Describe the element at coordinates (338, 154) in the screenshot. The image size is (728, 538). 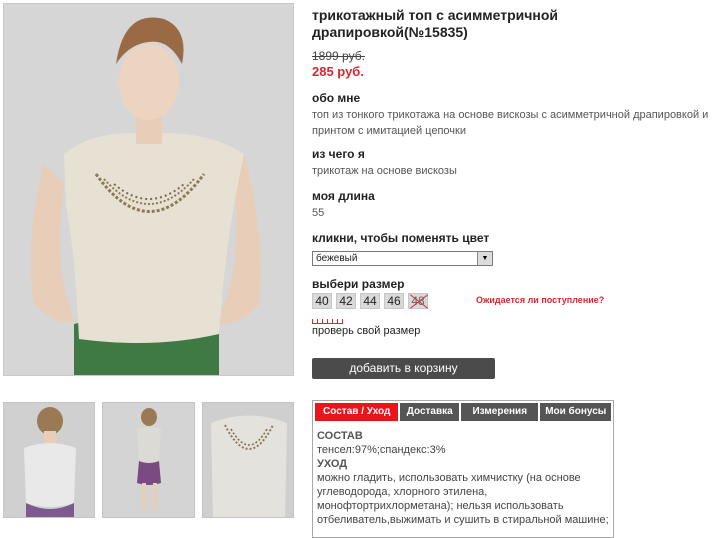
I see `material-heading: из чего я` at that location.